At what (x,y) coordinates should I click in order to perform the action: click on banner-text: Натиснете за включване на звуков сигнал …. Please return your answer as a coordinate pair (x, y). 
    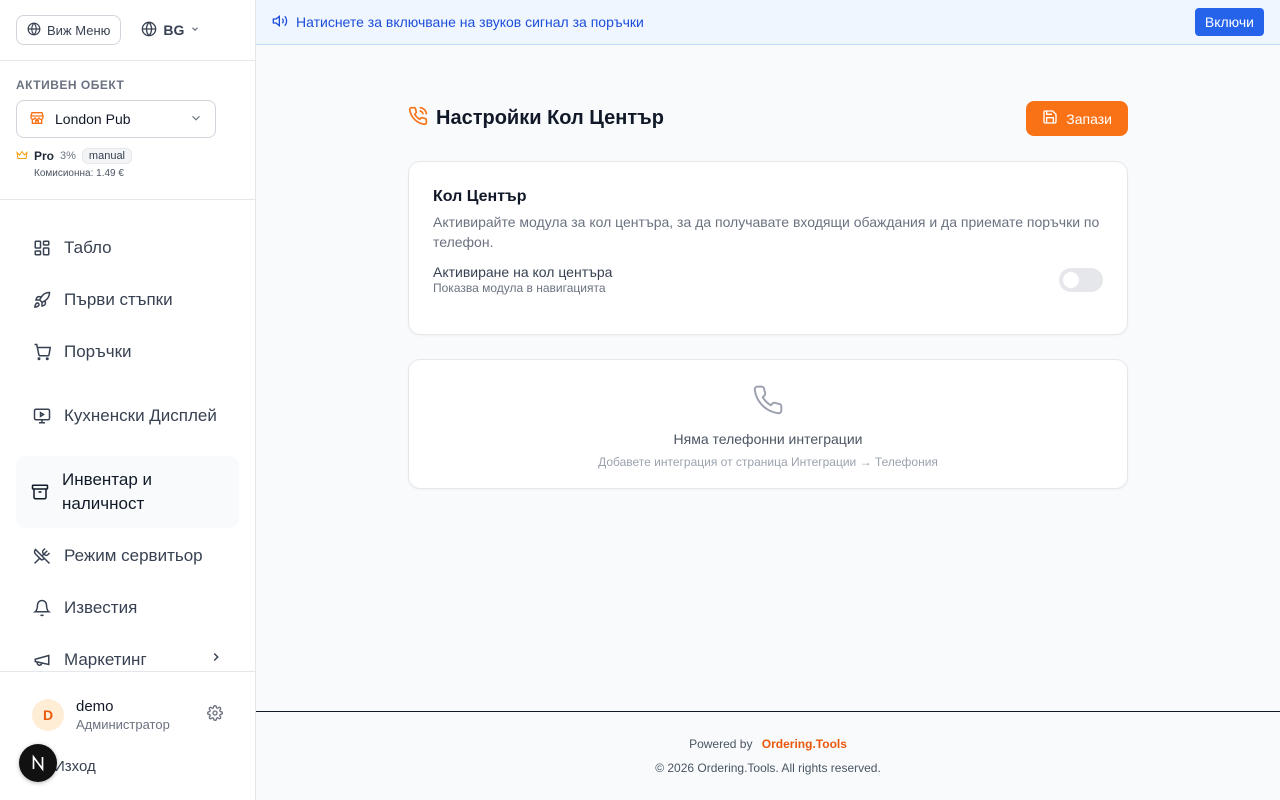
    Looking at the image, I should click on (741, 22).